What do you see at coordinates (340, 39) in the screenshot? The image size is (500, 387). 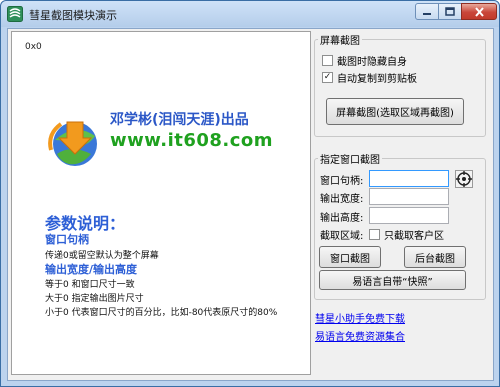 I see `screen-capture-group-title: 屏幕截图` at bounding box center [340, 39].